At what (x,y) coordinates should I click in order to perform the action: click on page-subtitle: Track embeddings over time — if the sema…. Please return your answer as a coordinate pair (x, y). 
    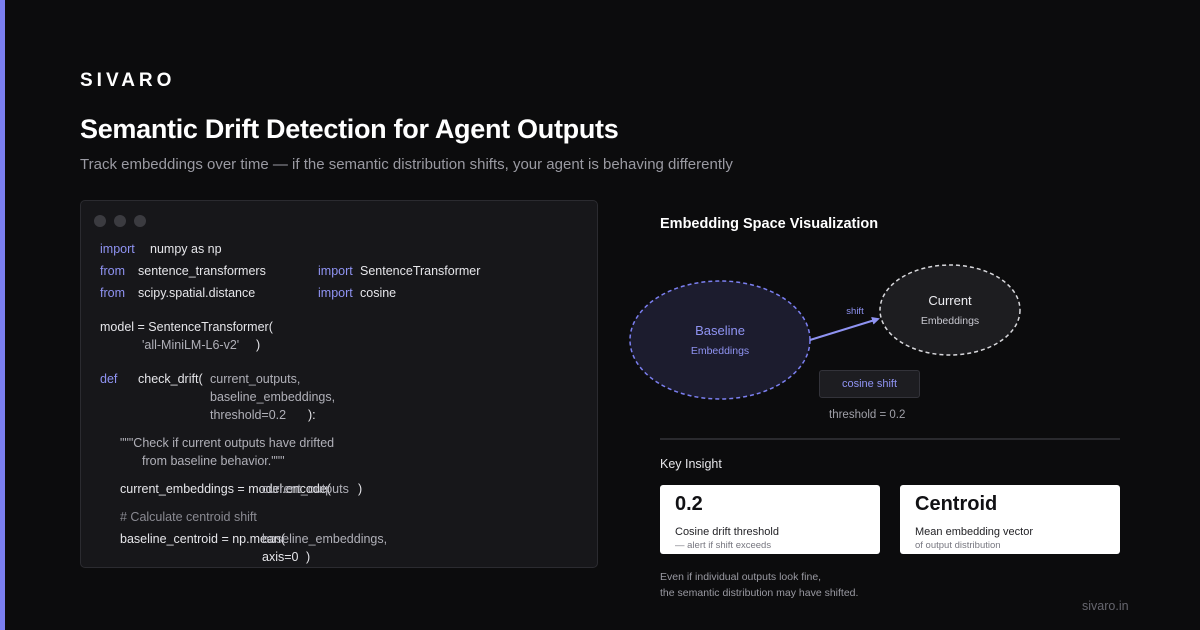
    Looking at the image, I should click on (406, 164).